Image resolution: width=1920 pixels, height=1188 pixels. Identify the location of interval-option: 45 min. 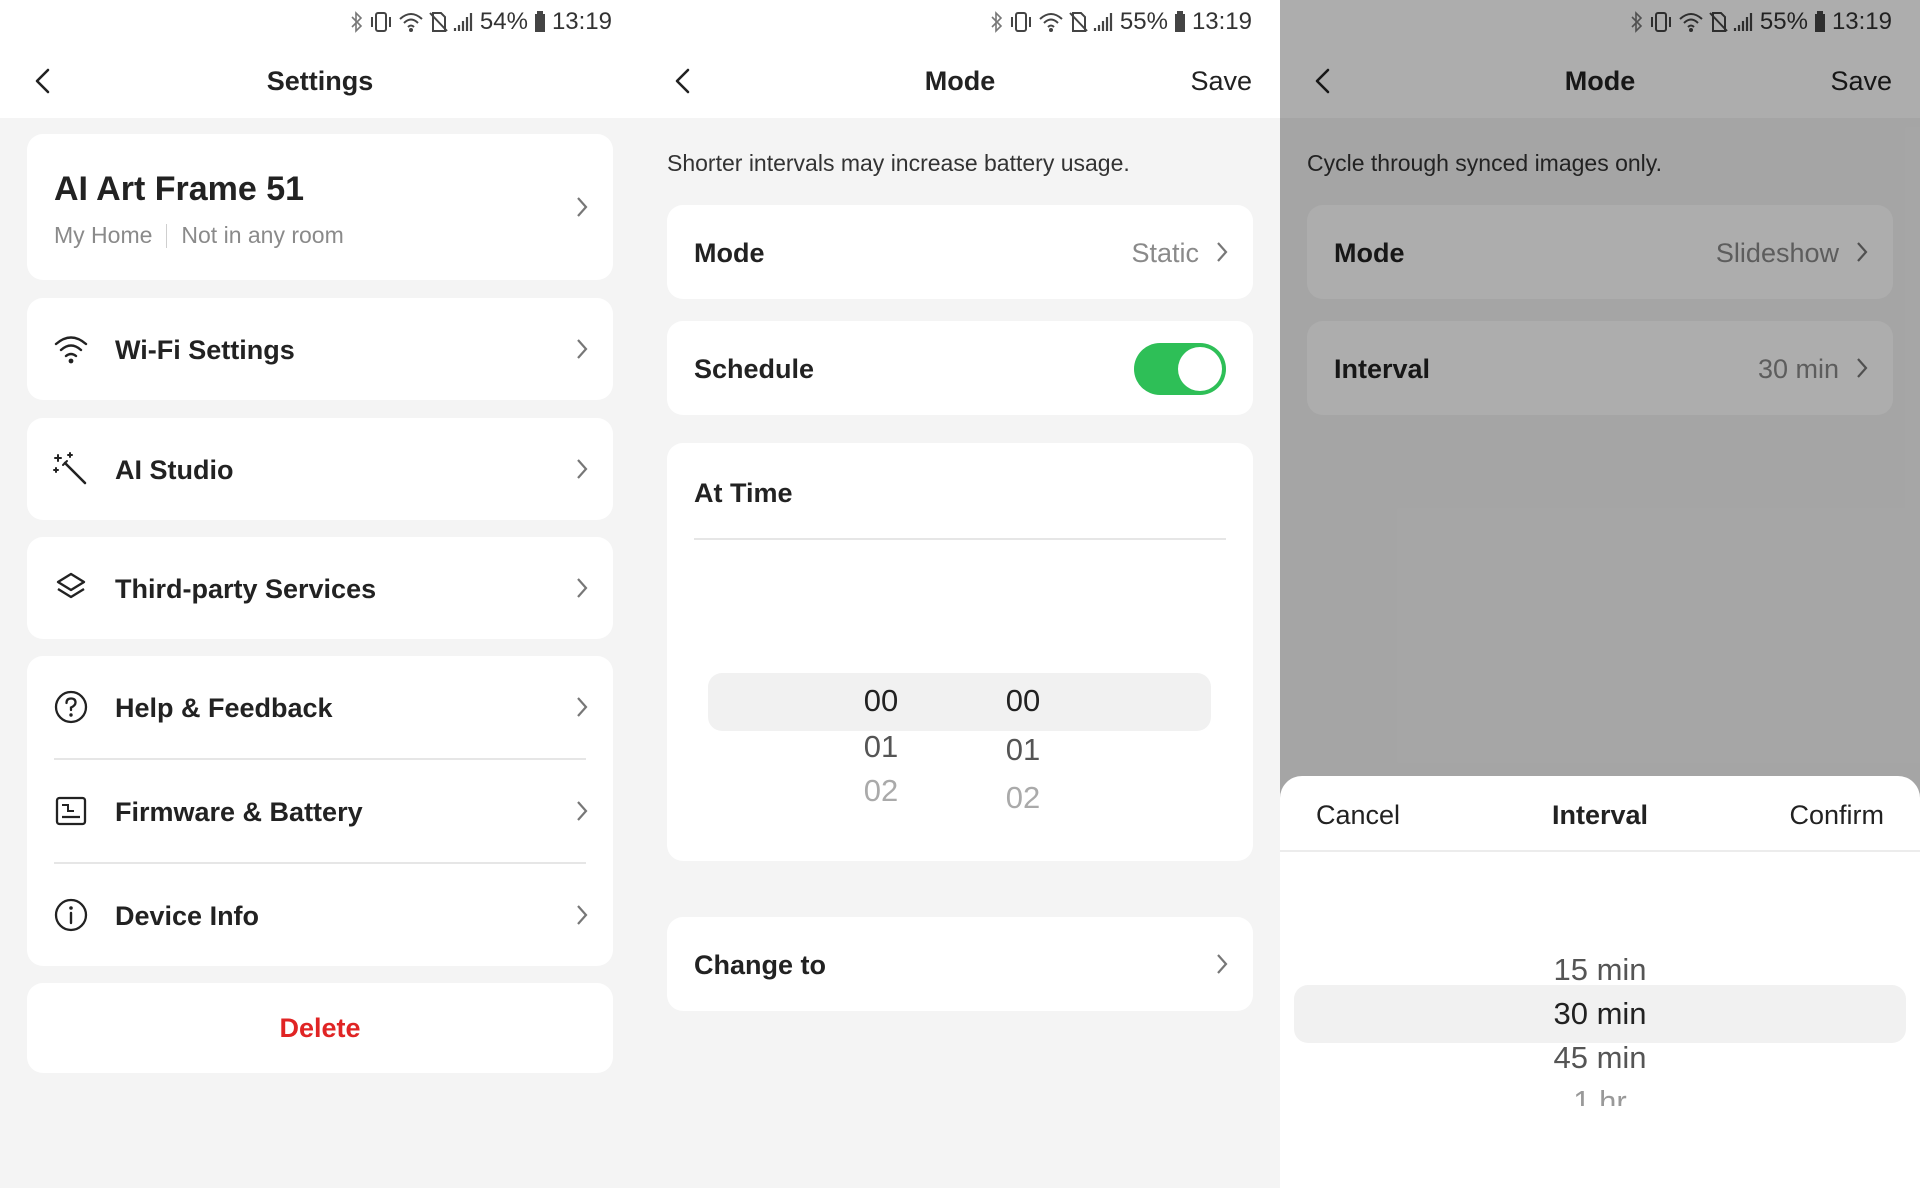
(1600, 1058).